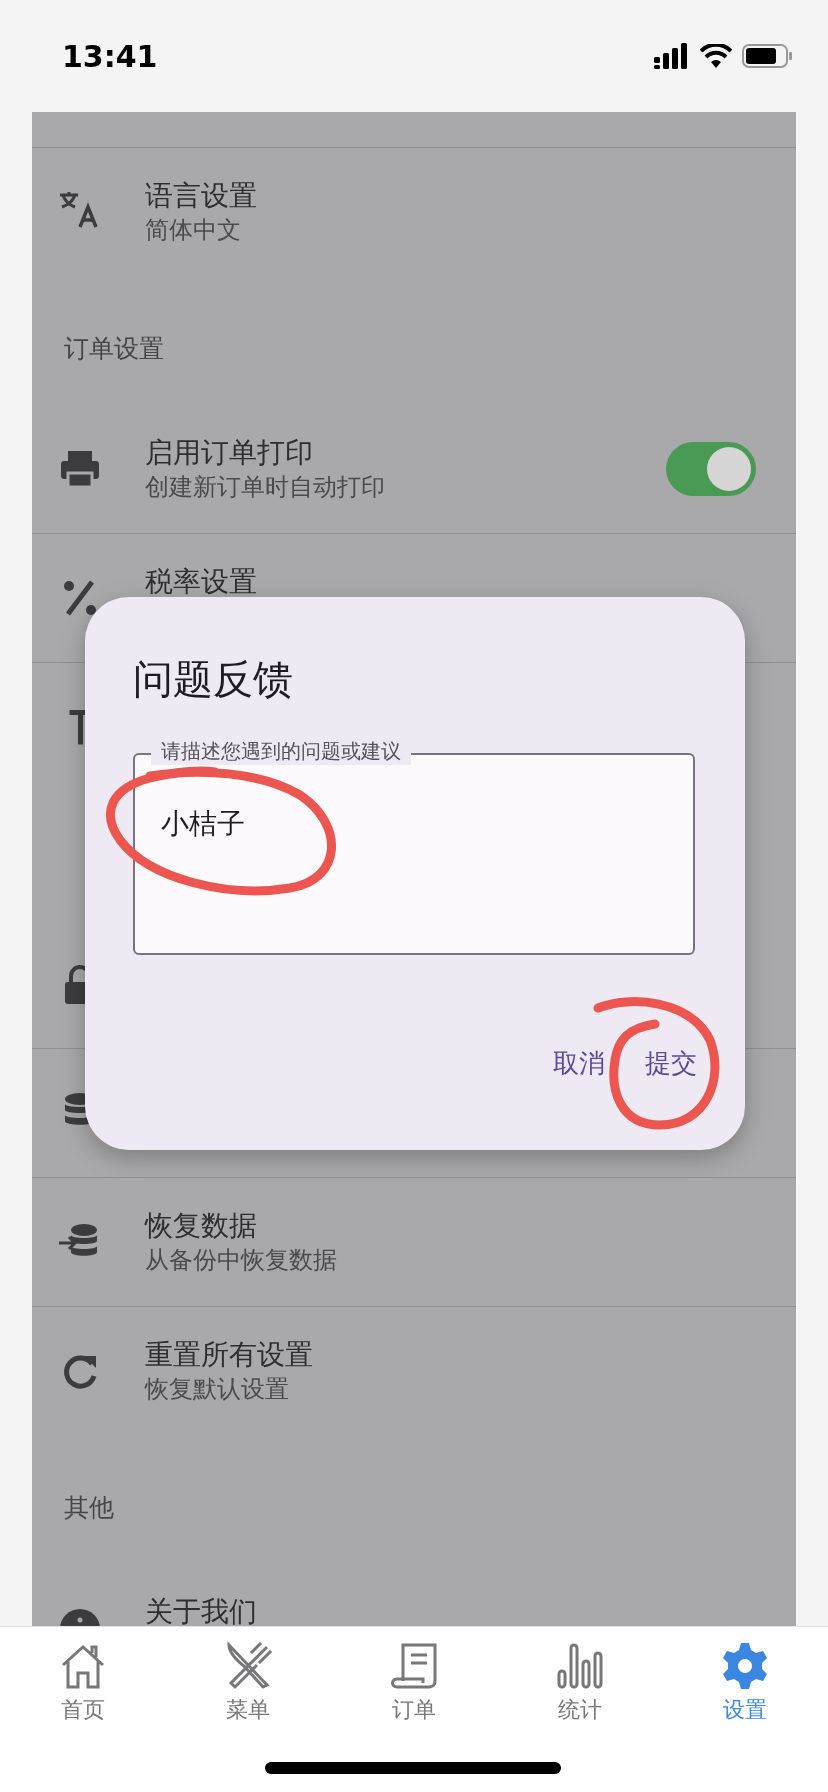 Image resolution: width=828 pixels, height=1792 pixels. What do you see at coordinates (114, 348) in the screenshot?
I see `section-header: 订单设置` at bounding box center [114, 348].